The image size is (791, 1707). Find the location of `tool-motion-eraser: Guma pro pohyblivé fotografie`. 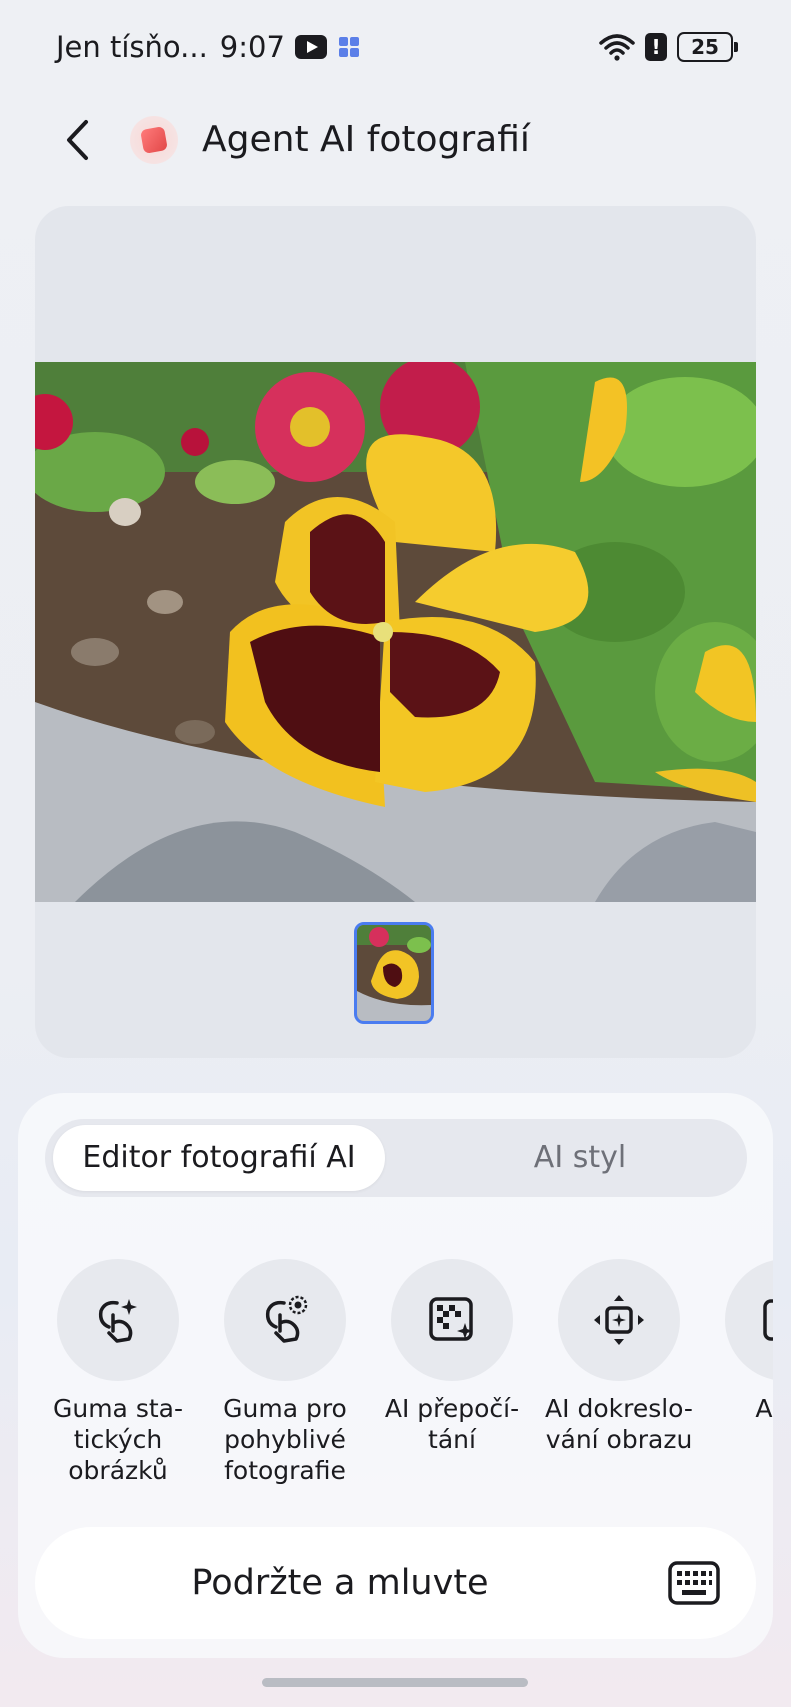

tool-motion-eraser: Guma pro pohyblivé fotografie is located at coordinates (285, 1372).